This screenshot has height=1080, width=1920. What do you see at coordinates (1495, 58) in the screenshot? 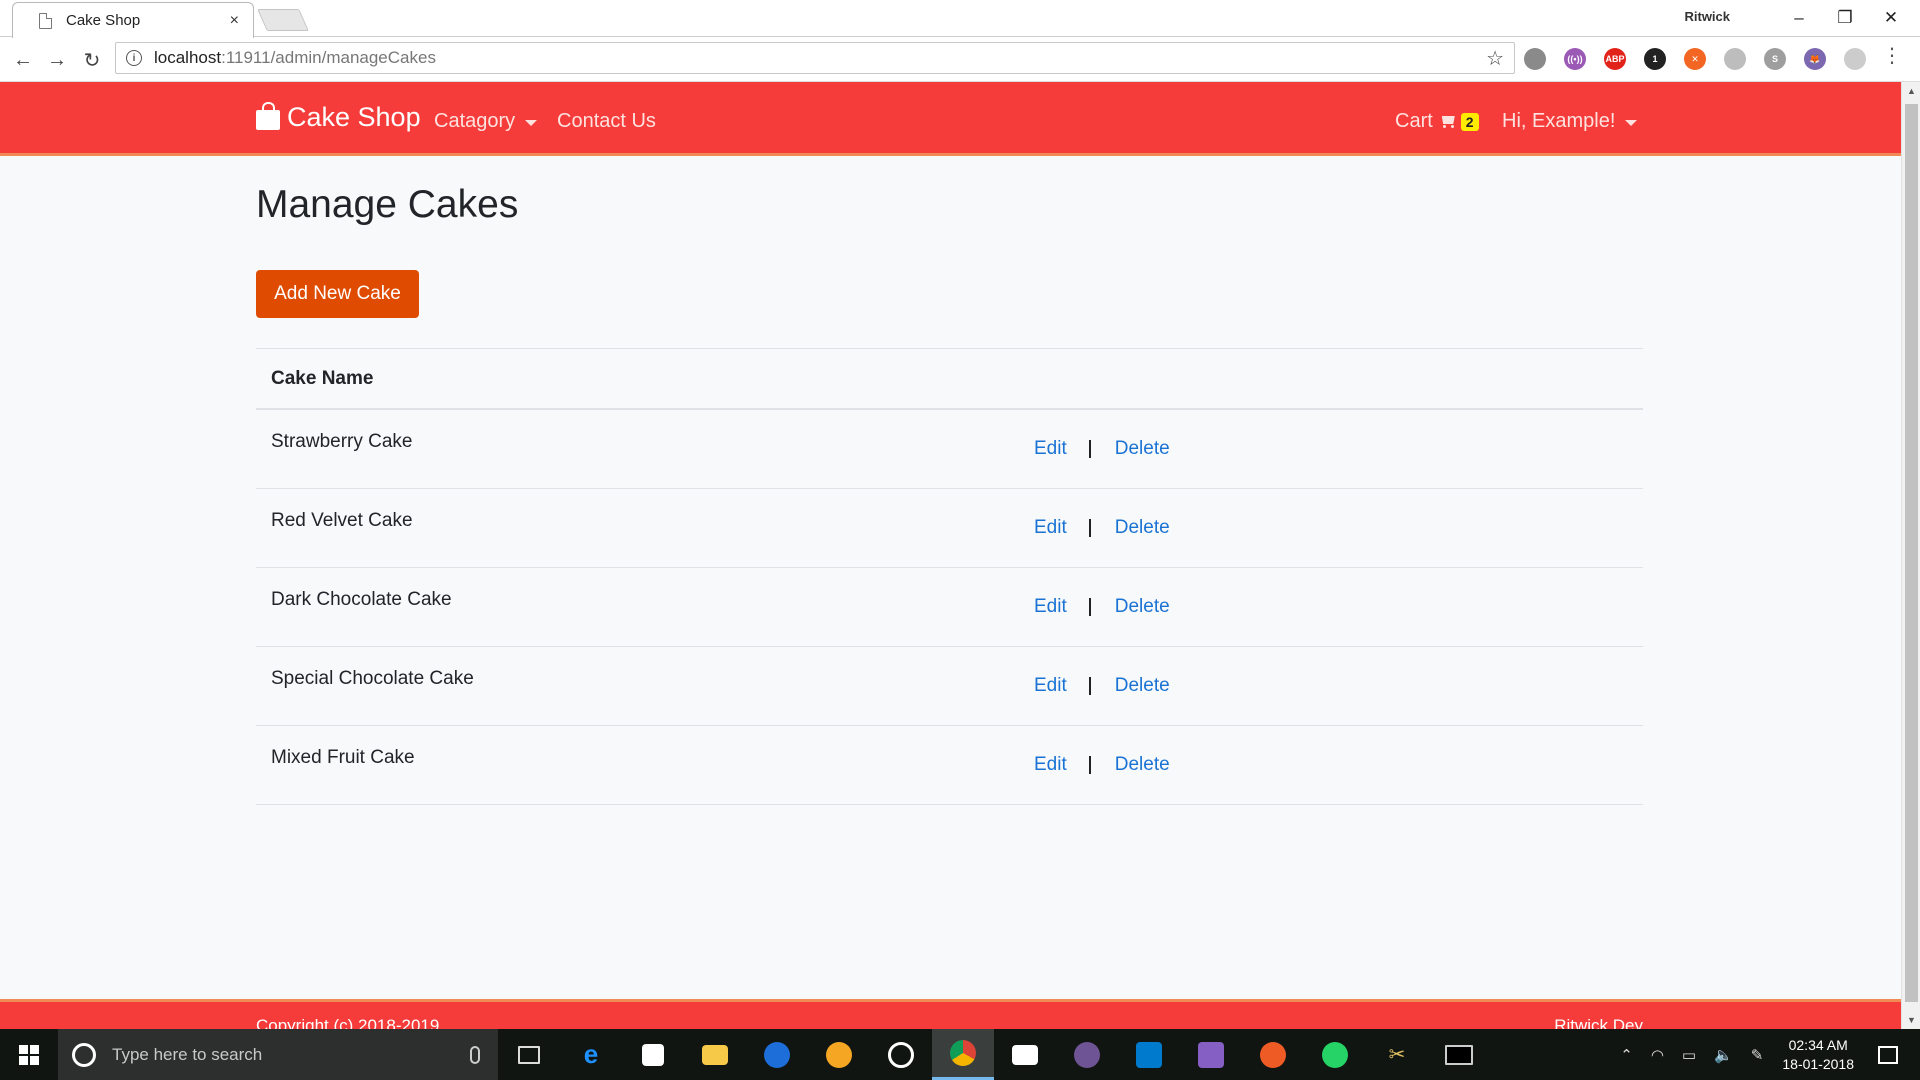
I see `bookmark-star-icon: ☆` at bounding box center [1495, 58].